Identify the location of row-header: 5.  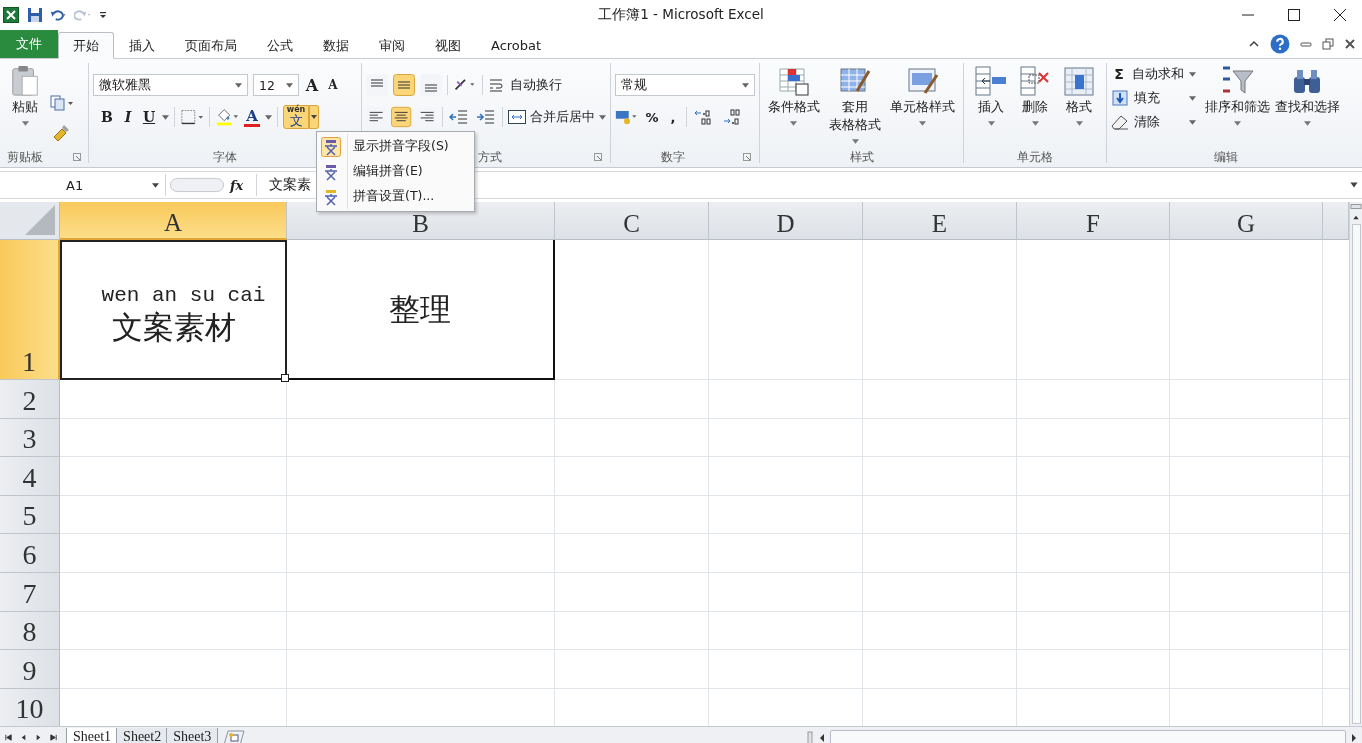
(30, 515).